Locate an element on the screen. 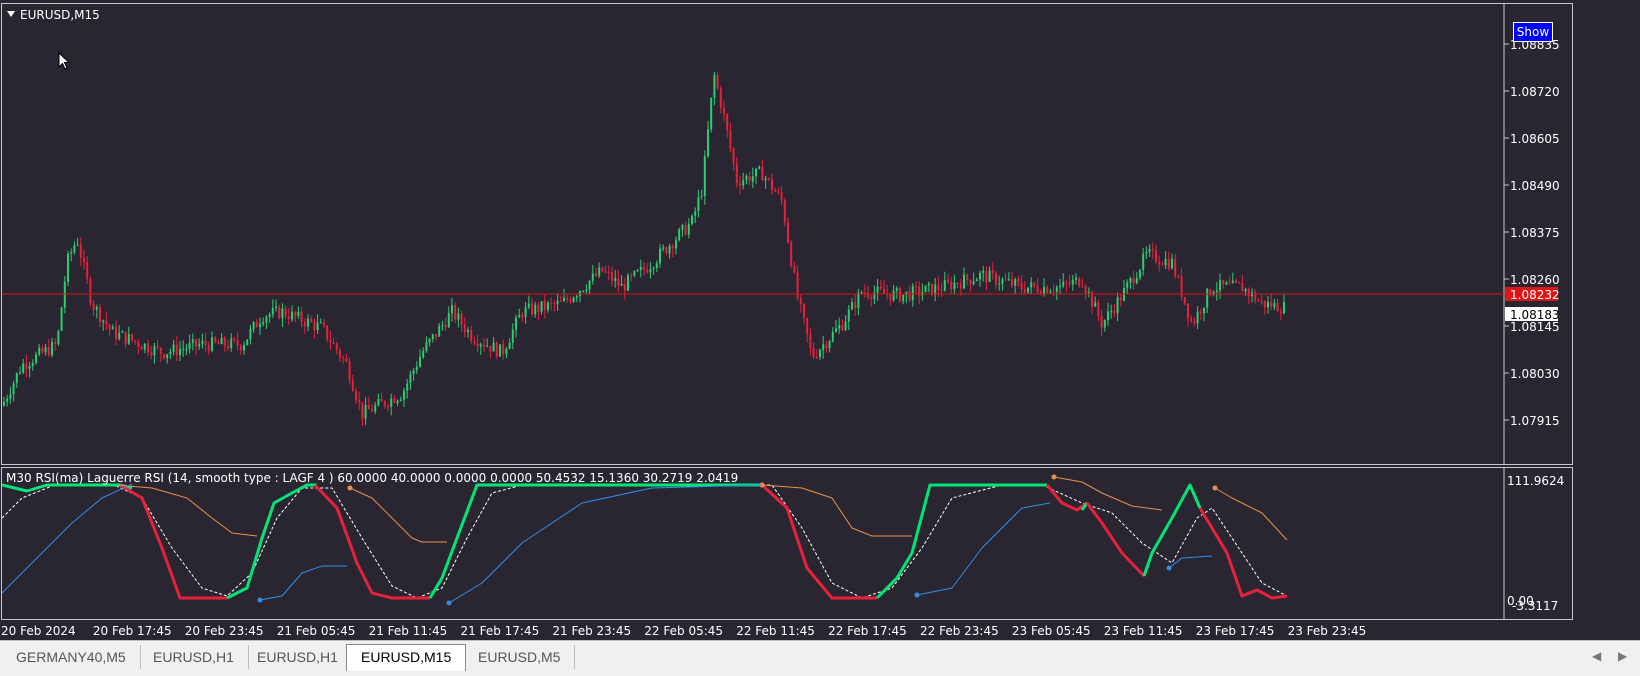  tab-eurusd-h1: EURUSD,H1 is located at coordinates (194, 657).